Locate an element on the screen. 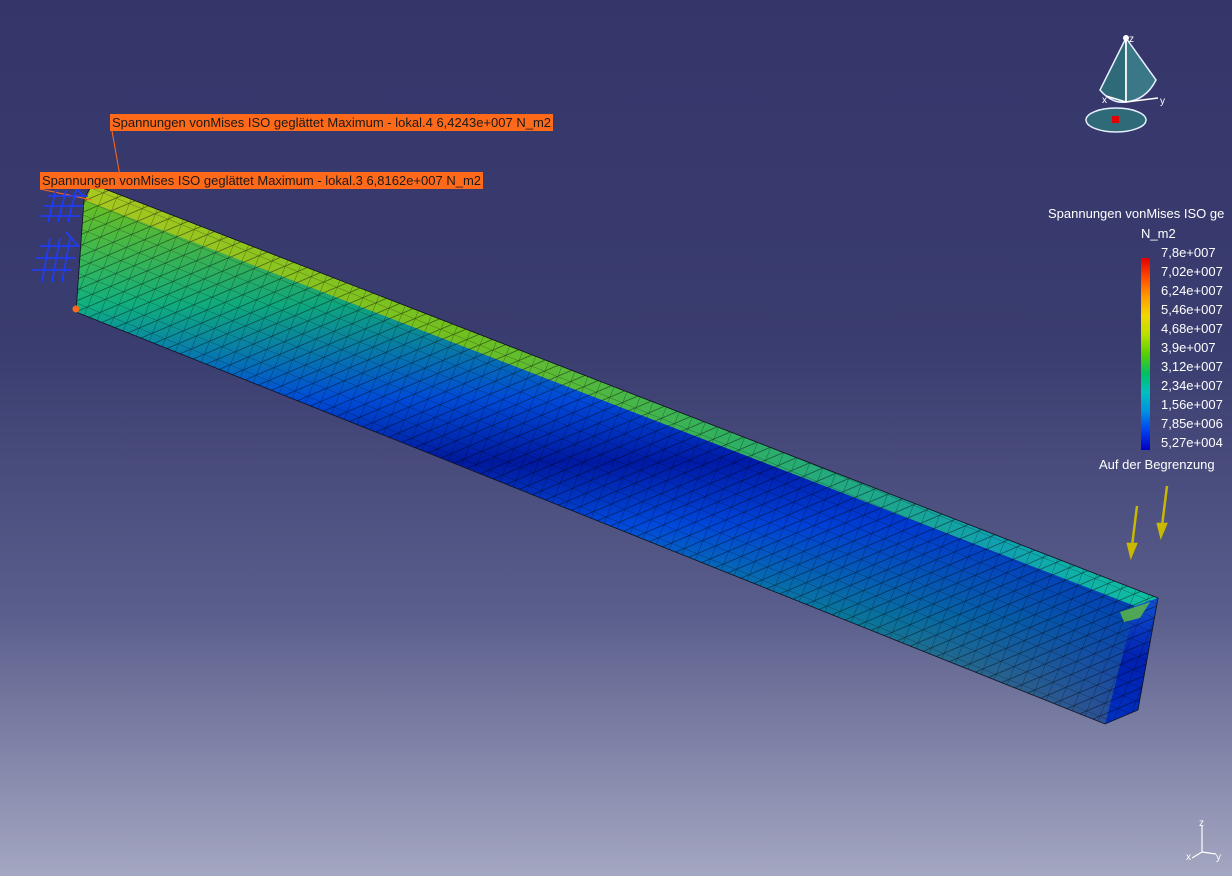 This screenshot has width=1232, height=876. legend-tick: 4,68e+007 is located at coordinates (1192, 328).